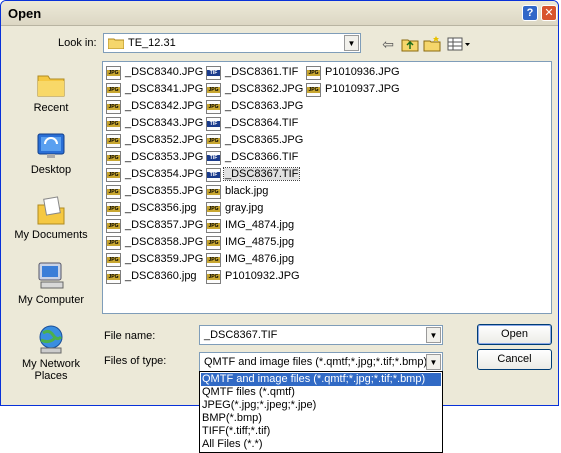  What do you see at coordinates (164, 106) in the screenshot?
I see `file-name: _DSC8342.JPG` at bounding box center [164, 106].